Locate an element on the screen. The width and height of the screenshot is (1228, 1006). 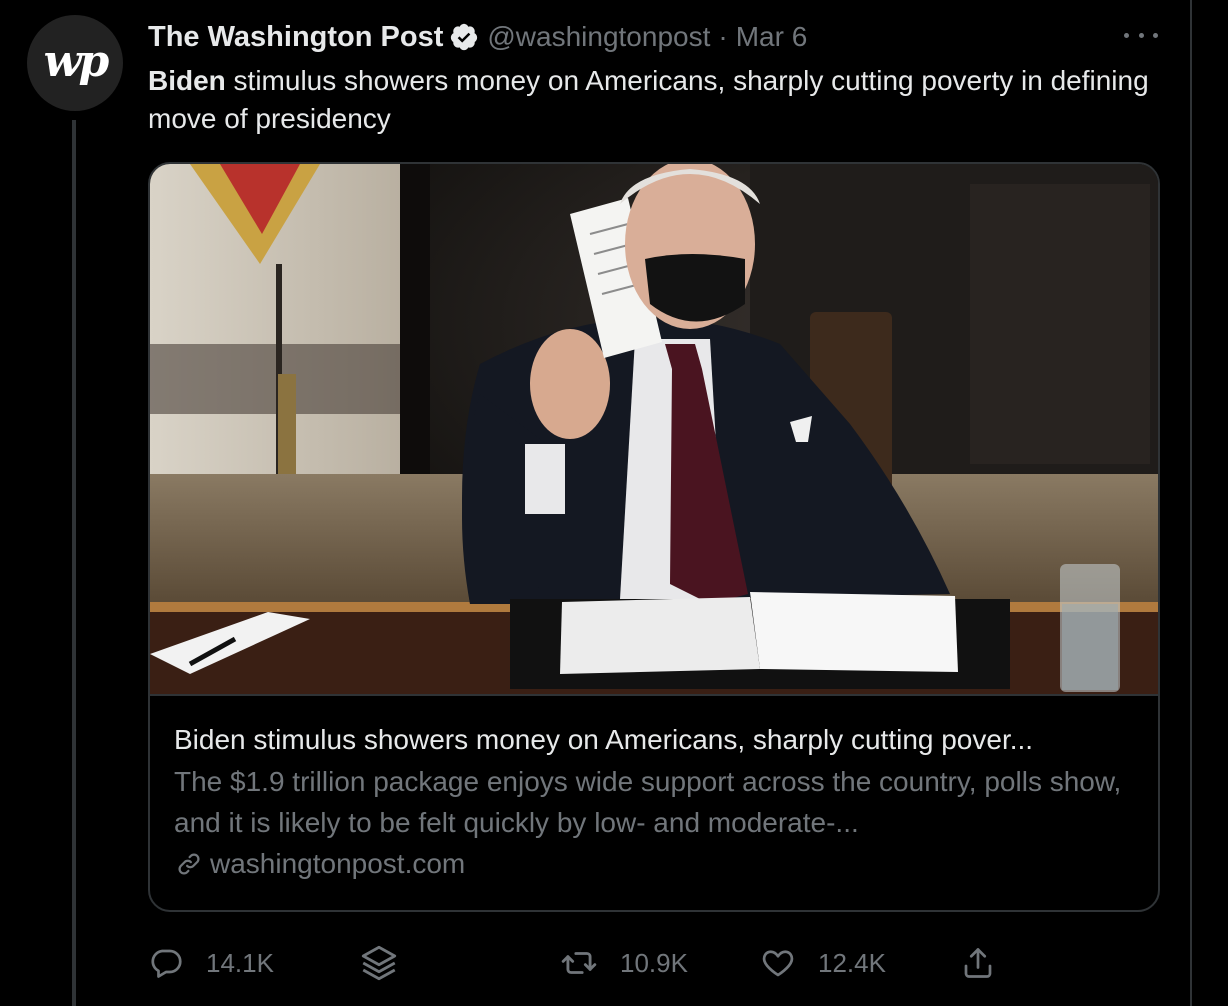
heart-icon is located at coordinates (778, 963).